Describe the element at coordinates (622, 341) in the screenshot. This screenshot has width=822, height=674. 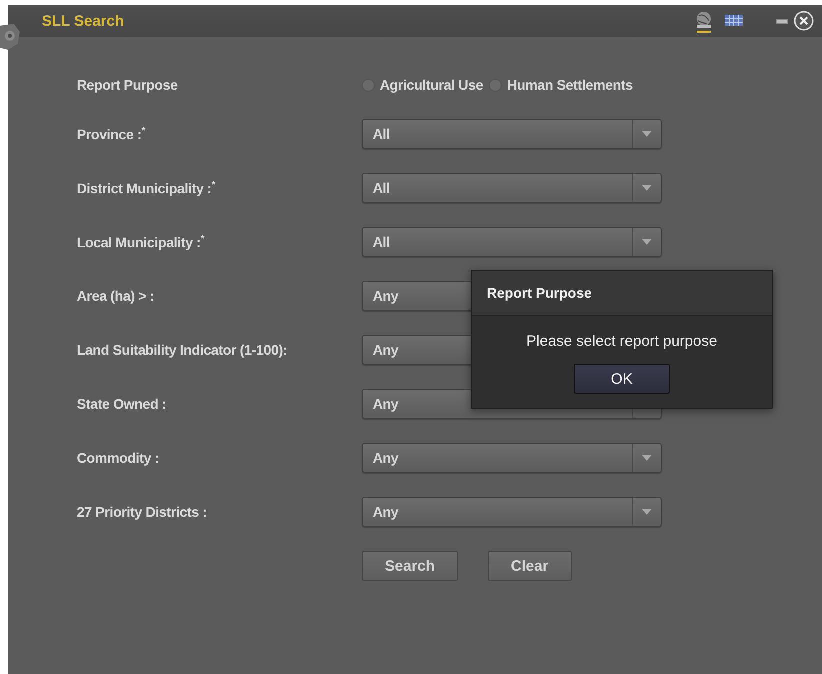
I see `dialog-message: Please select report purpose` at that location.